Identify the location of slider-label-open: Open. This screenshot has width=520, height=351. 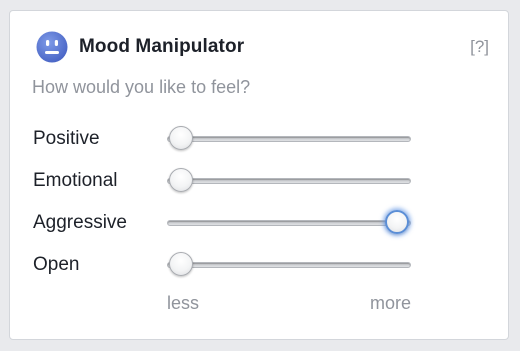
(56, 264).